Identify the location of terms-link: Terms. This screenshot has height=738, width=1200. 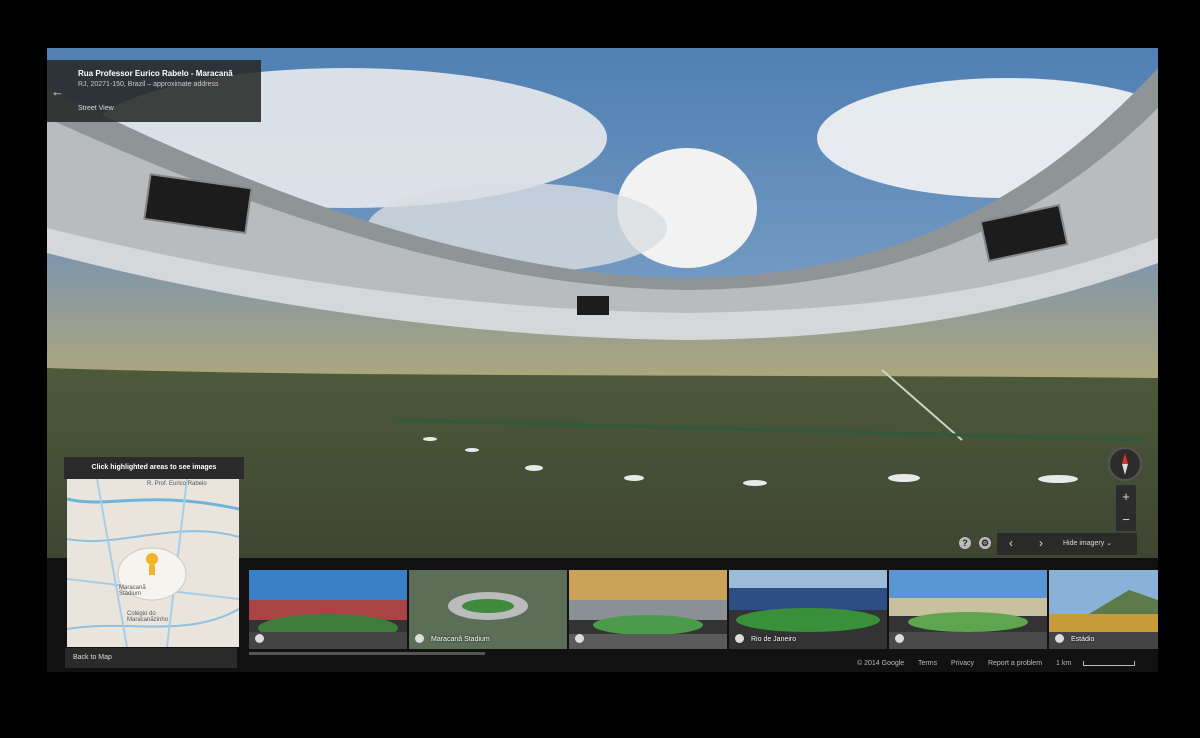
(927, 663).